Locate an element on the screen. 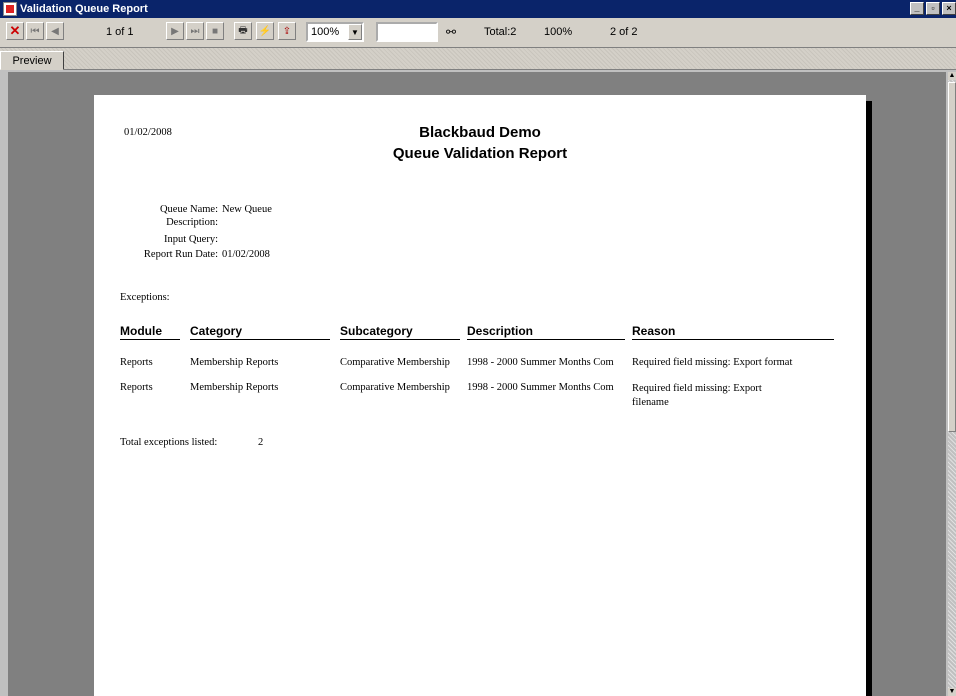 The width and height of the screenshot is (956, 696). field-label: Description: is located at coordinates (192, 222).